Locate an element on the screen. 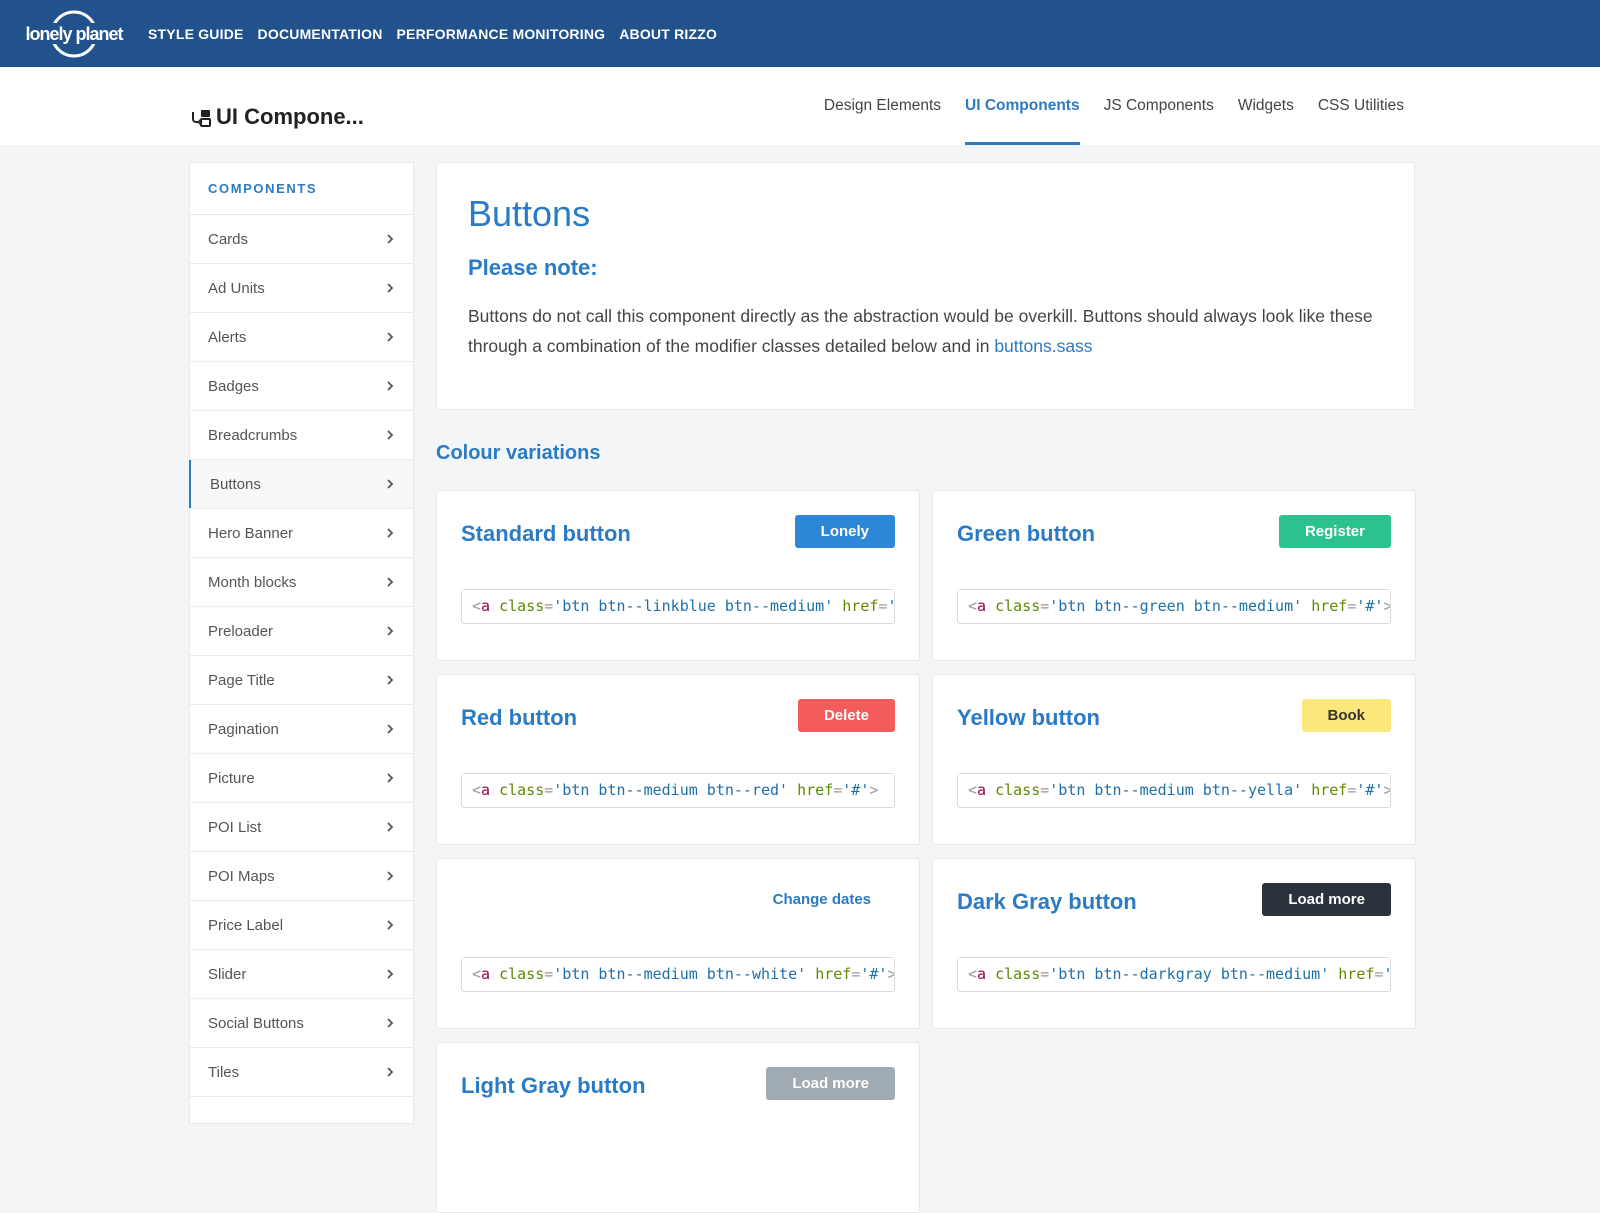  change-dates-button: Change dates is located at coordinates (821, 899).